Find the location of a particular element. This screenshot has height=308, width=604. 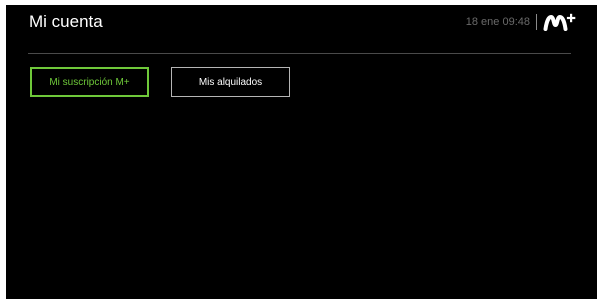

header-divider is located at coordinates (299, 53).